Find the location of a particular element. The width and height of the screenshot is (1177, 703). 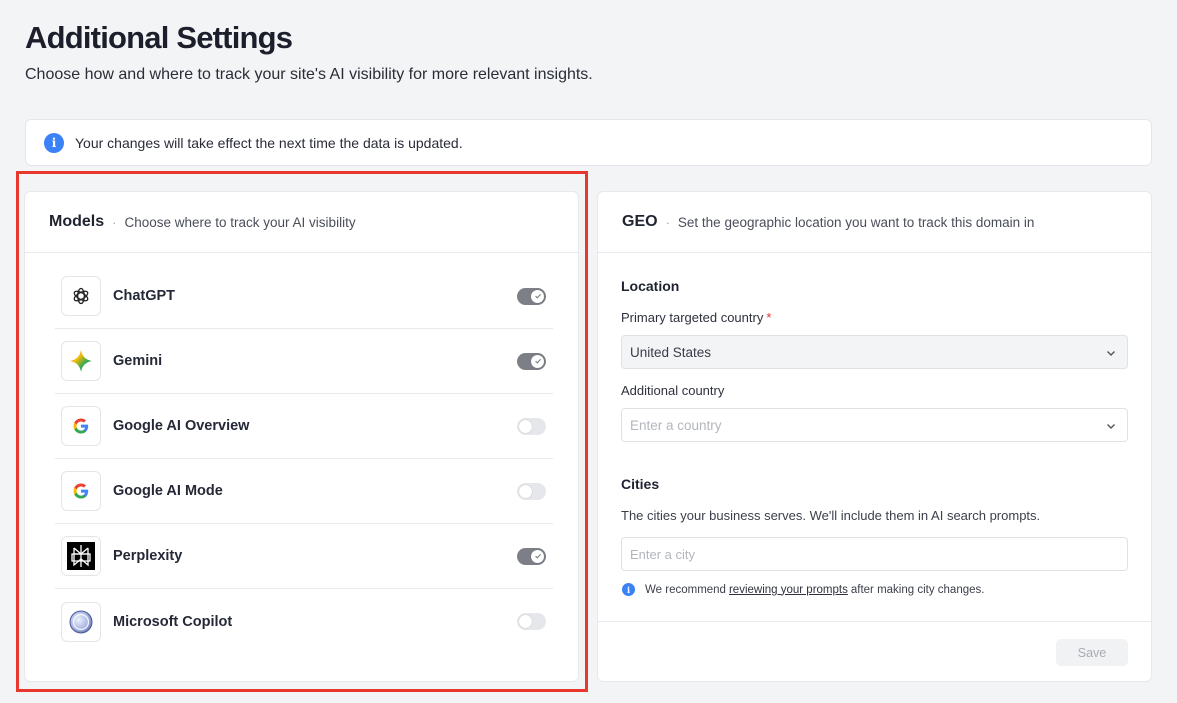

models-description: Choose where to track your AI visibility is located at coordinates (240, 222).